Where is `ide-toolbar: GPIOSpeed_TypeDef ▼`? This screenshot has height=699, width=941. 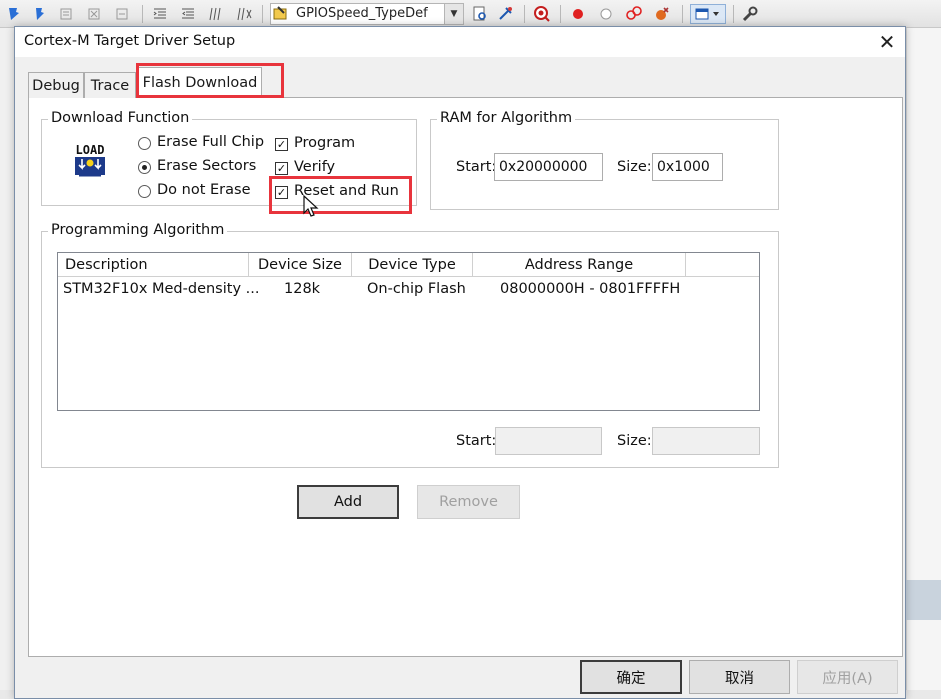 ide-toolbar: GPIOSpeed_TypeDef ▼ is located at coordinates (470, 14).